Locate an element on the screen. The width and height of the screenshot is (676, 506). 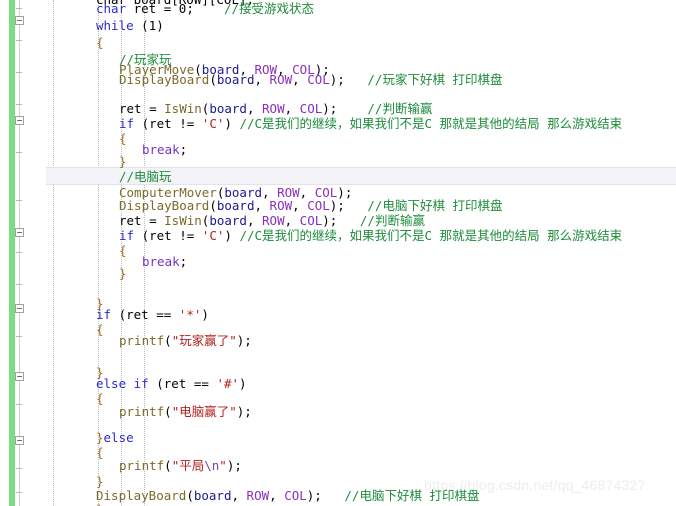
code-line-28: }else is located at coordinates (115, 438).